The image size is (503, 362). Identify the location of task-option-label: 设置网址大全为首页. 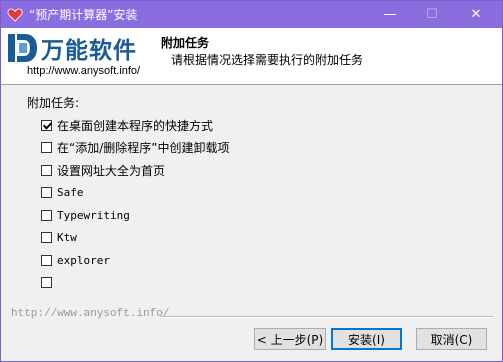
(111, 170).